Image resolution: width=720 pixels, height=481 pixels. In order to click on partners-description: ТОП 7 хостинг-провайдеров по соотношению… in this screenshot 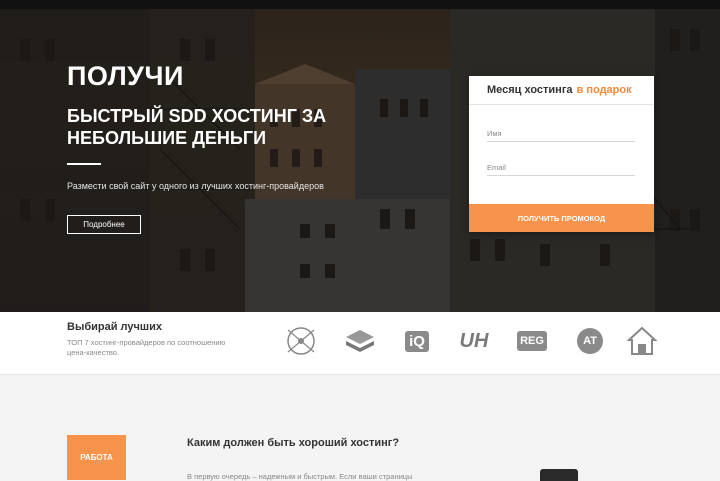, I will do `click(146, 347)`.